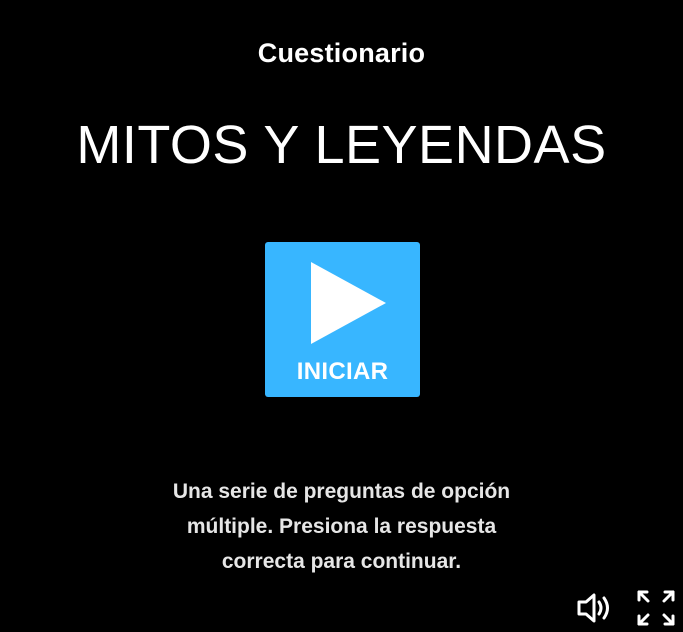  Describe the element at coordinates (341, 491) in the screenshot. I see `description-line: Una serie de preguntas de opción` at that location.